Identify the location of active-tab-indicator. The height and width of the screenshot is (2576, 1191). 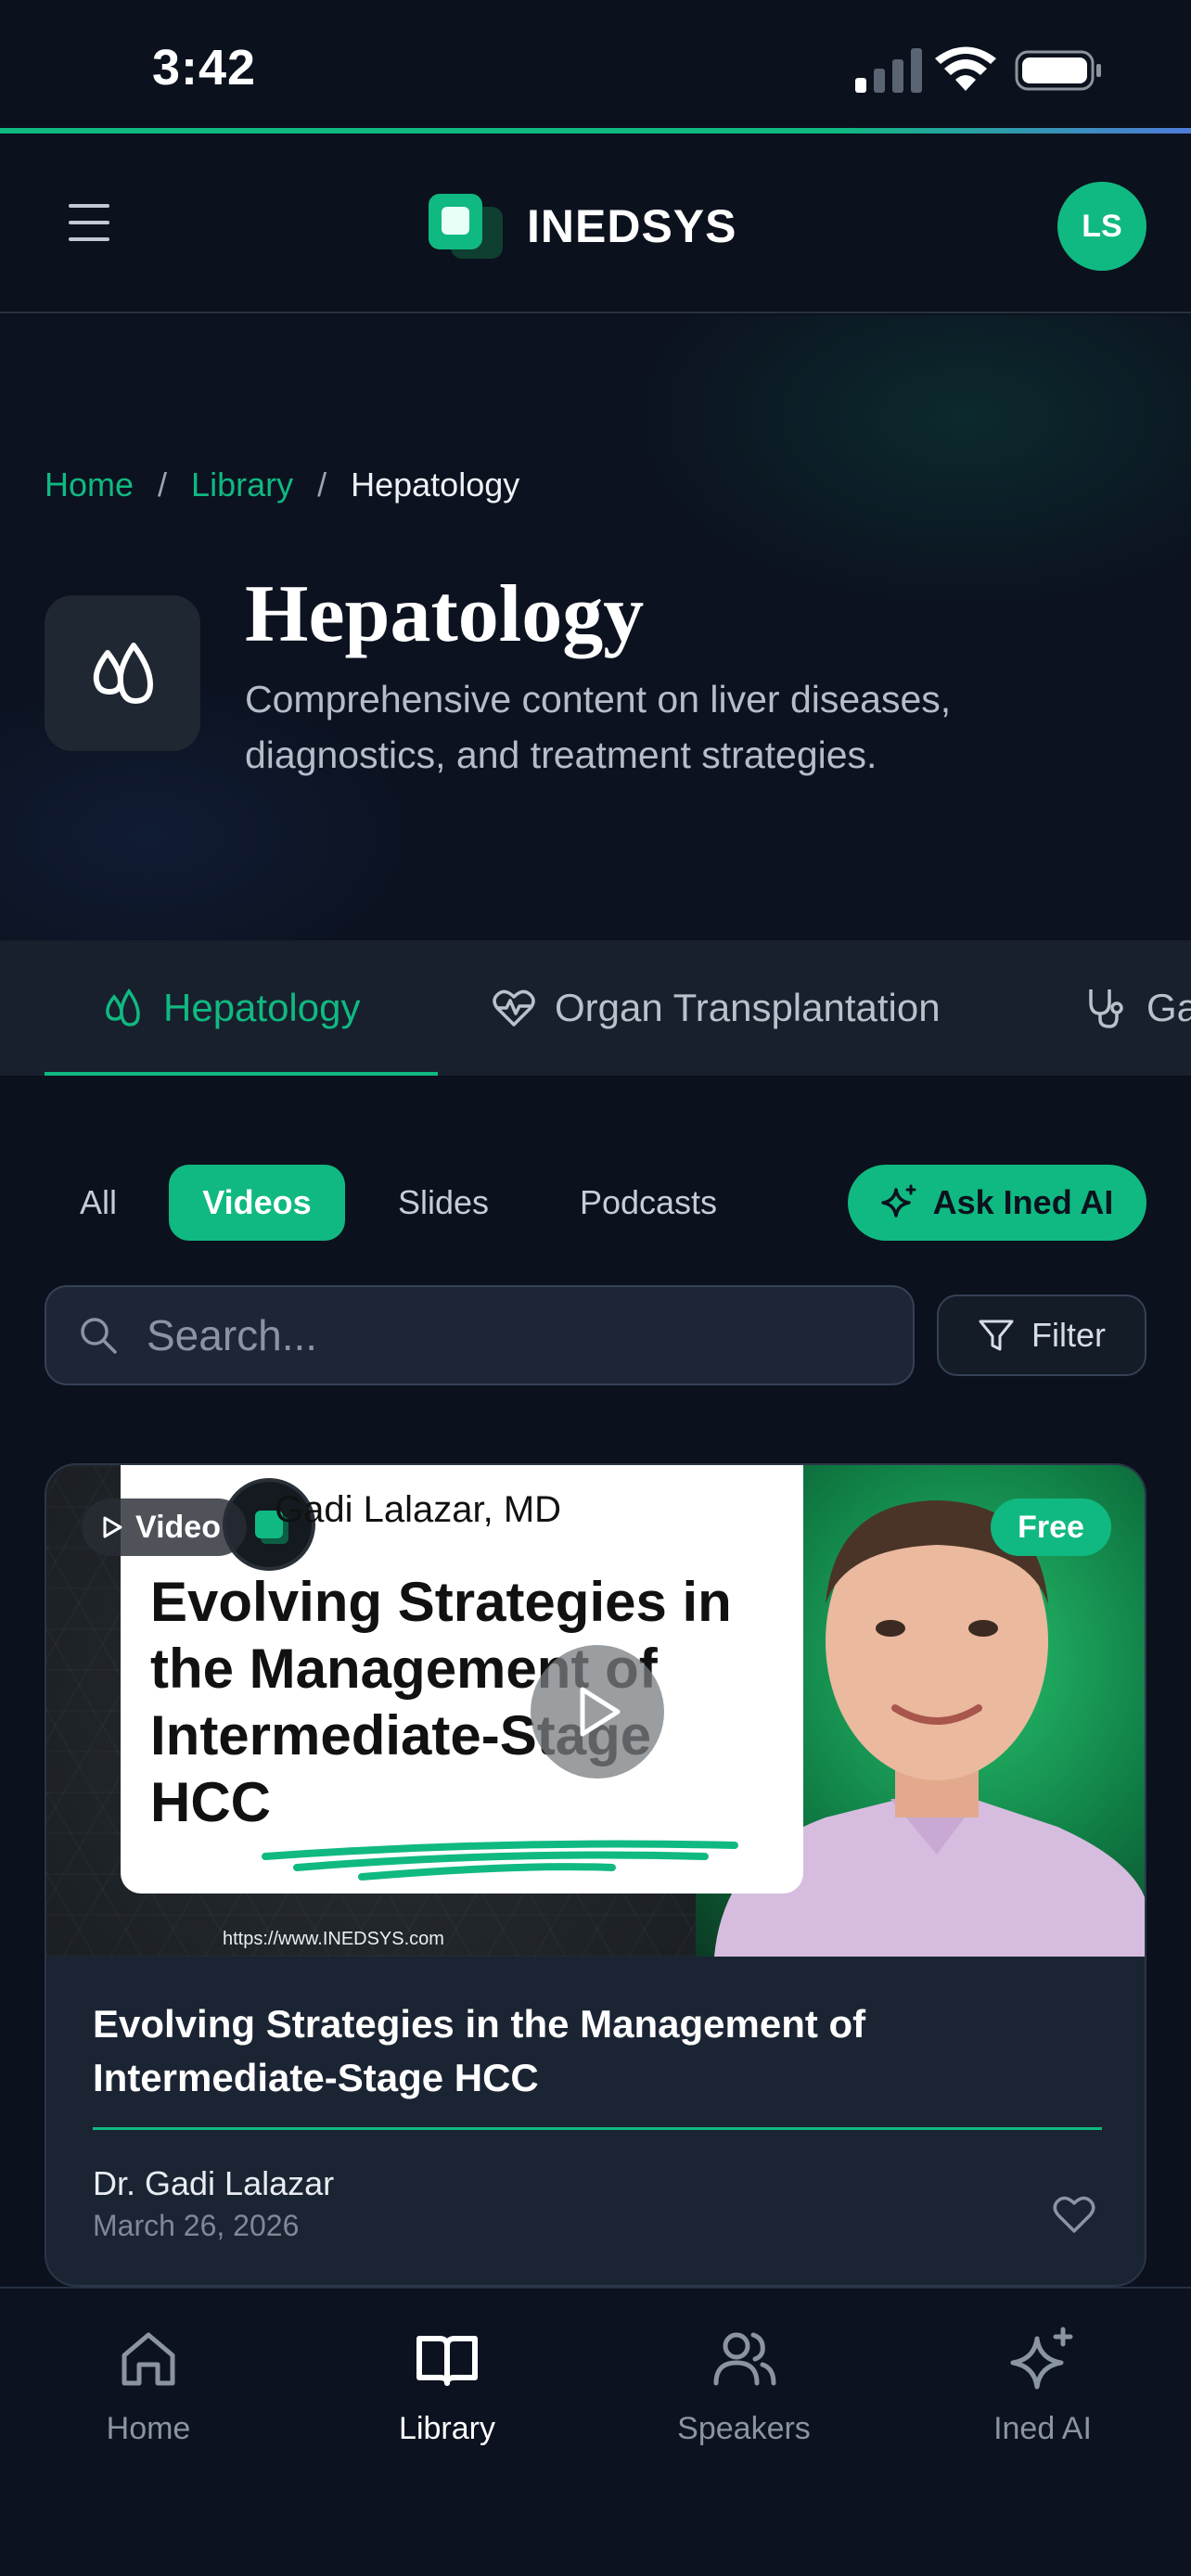
(241, 1074).